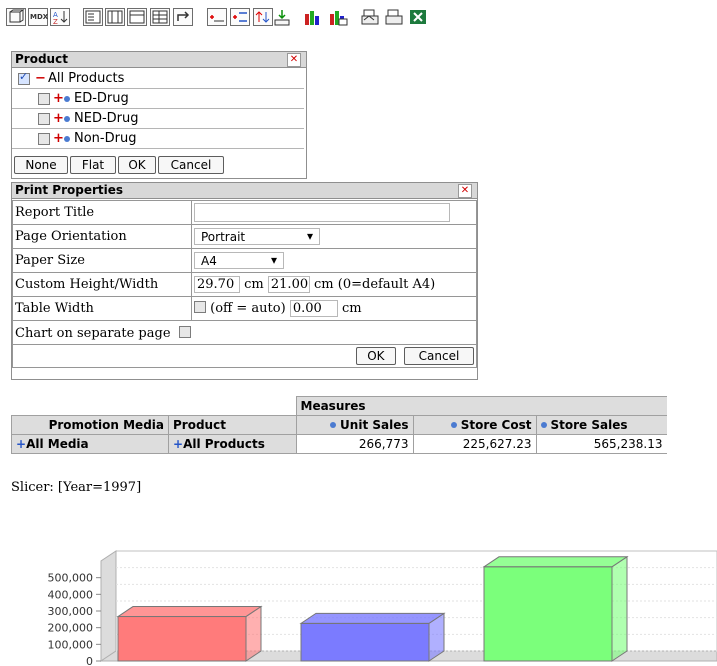  What do you see at coordinates (102, 236) in the screenshot?
I see `page-orientation-label: Page Orientation` at bounding box center [102, 236].